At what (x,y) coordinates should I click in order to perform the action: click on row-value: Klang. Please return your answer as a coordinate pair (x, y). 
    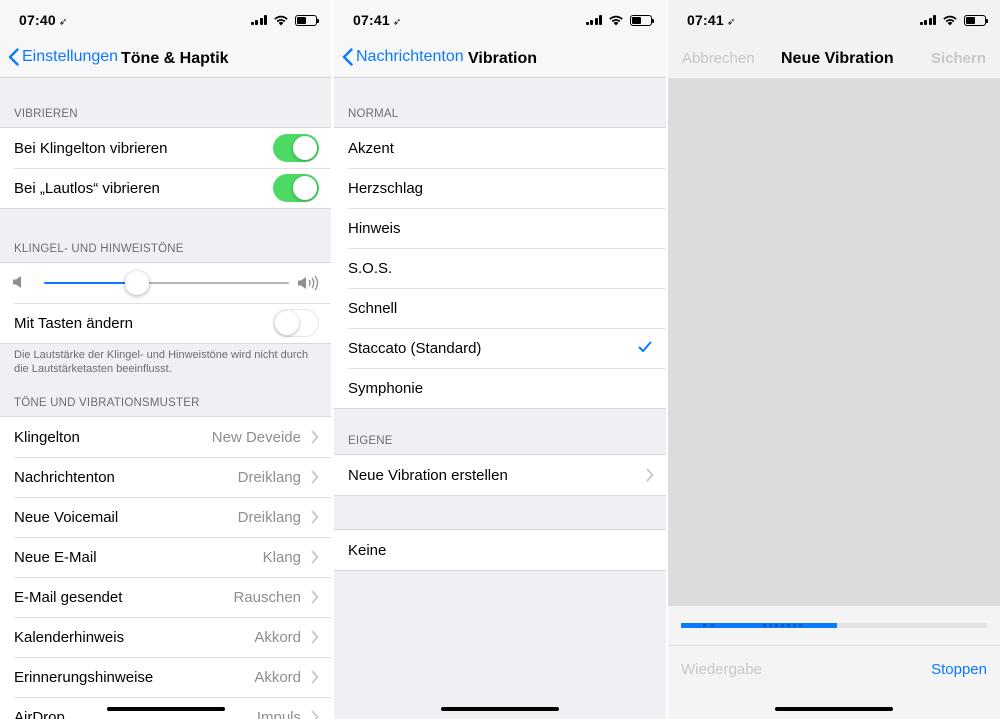
    Looking at the image, I should click on (281, 557).